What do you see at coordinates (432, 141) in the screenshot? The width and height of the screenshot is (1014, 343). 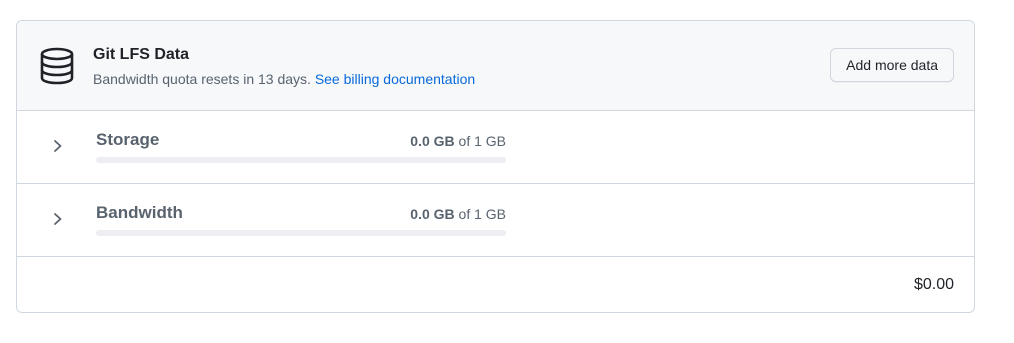 I see `storage-used-value: 0.0 GB` at bounding box center [432, 141].